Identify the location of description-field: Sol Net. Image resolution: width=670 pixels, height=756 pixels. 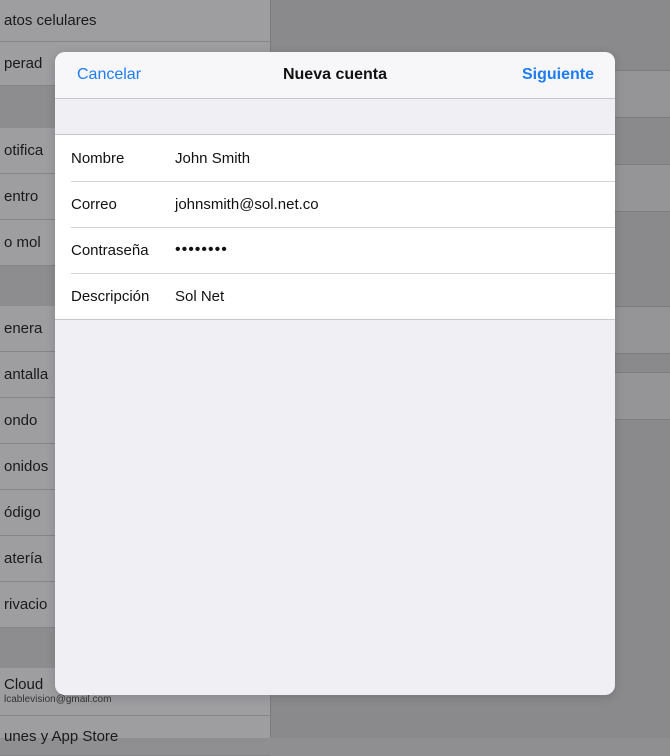
(395, 296).